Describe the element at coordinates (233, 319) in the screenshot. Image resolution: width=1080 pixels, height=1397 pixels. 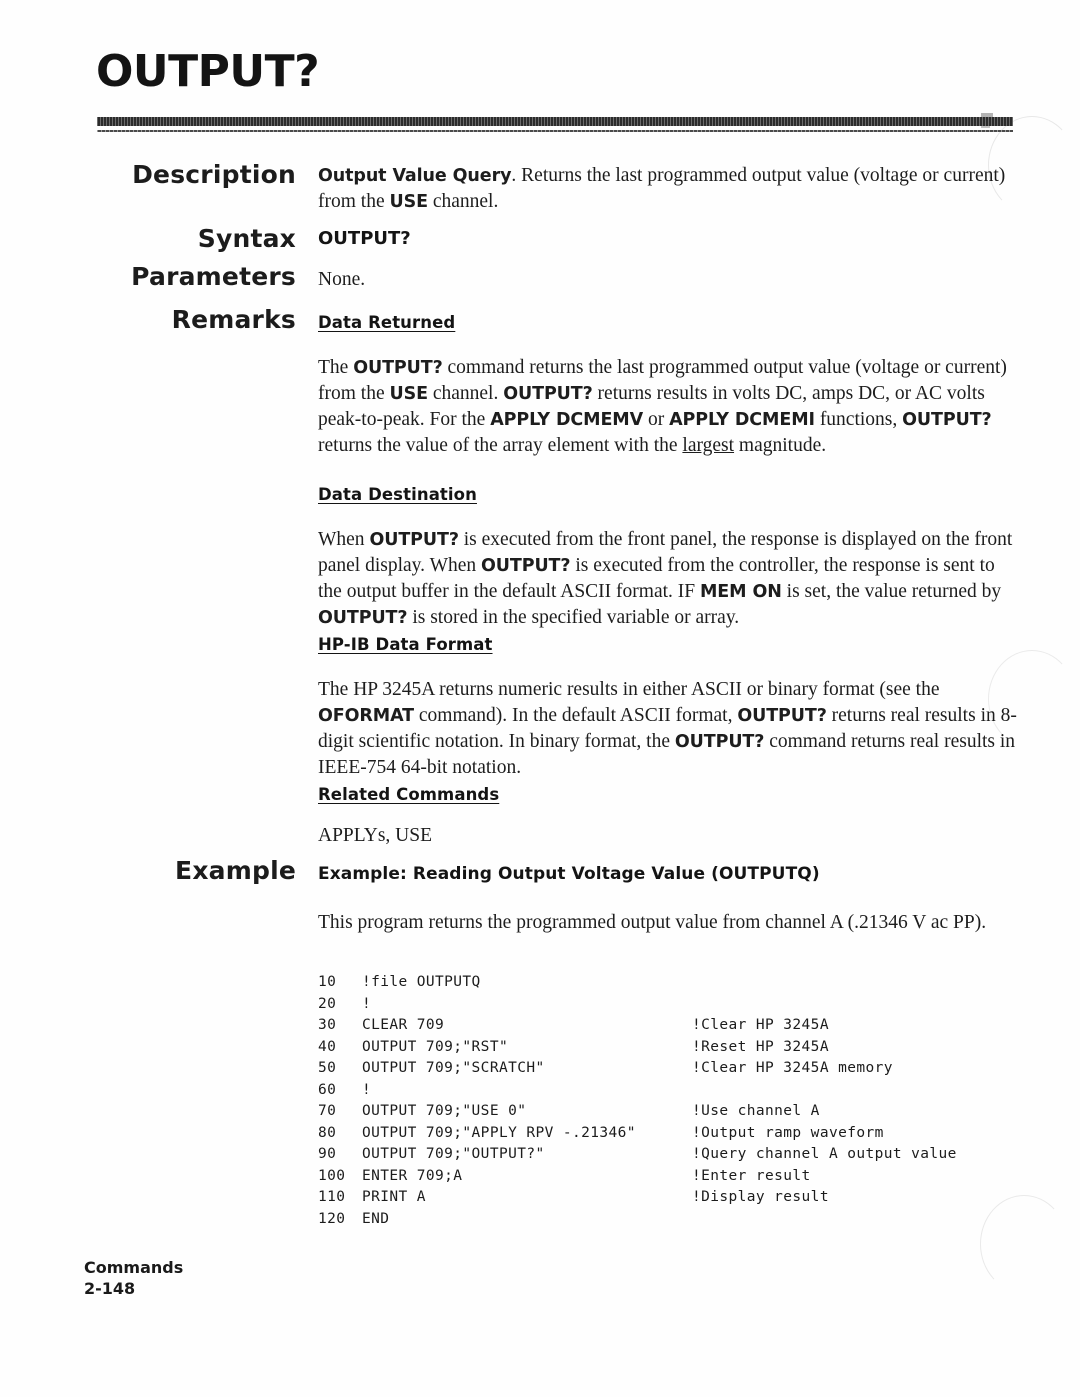
I see `section-label-remarks: Remarks` at that location.